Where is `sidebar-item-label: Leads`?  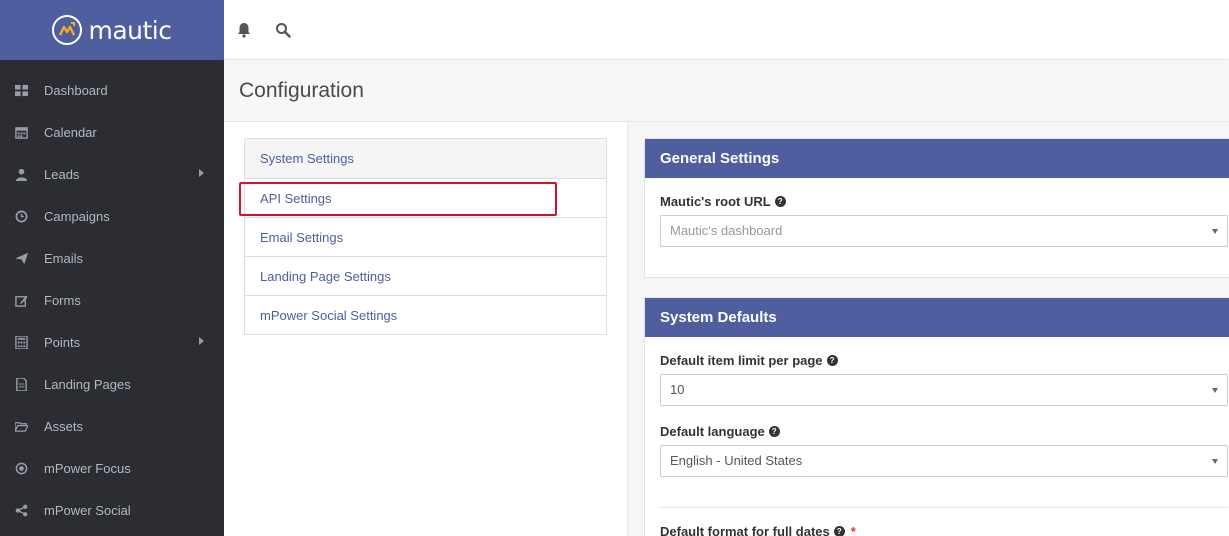
sidebar-item-label: Leads is located at coordinates (62, 174).